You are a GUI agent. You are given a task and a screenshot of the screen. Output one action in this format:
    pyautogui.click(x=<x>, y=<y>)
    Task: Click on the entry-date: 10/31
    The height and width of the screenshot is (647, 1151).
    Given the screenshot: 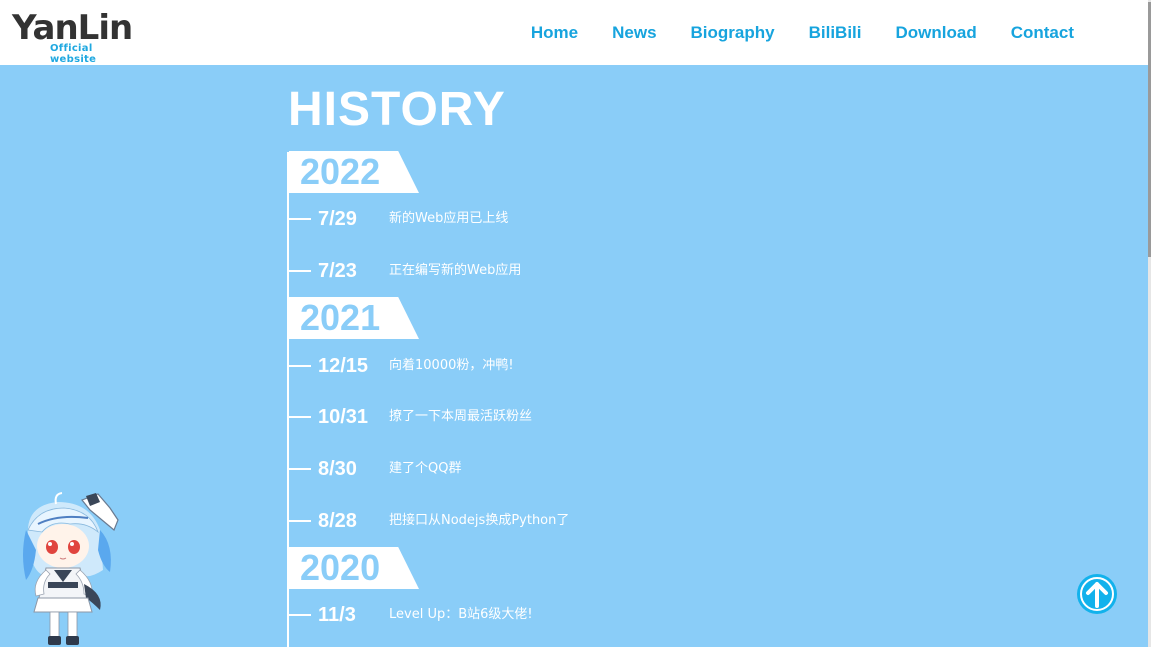 What is the action you would take?
    pyautogui.click(x=343, y=417)
    